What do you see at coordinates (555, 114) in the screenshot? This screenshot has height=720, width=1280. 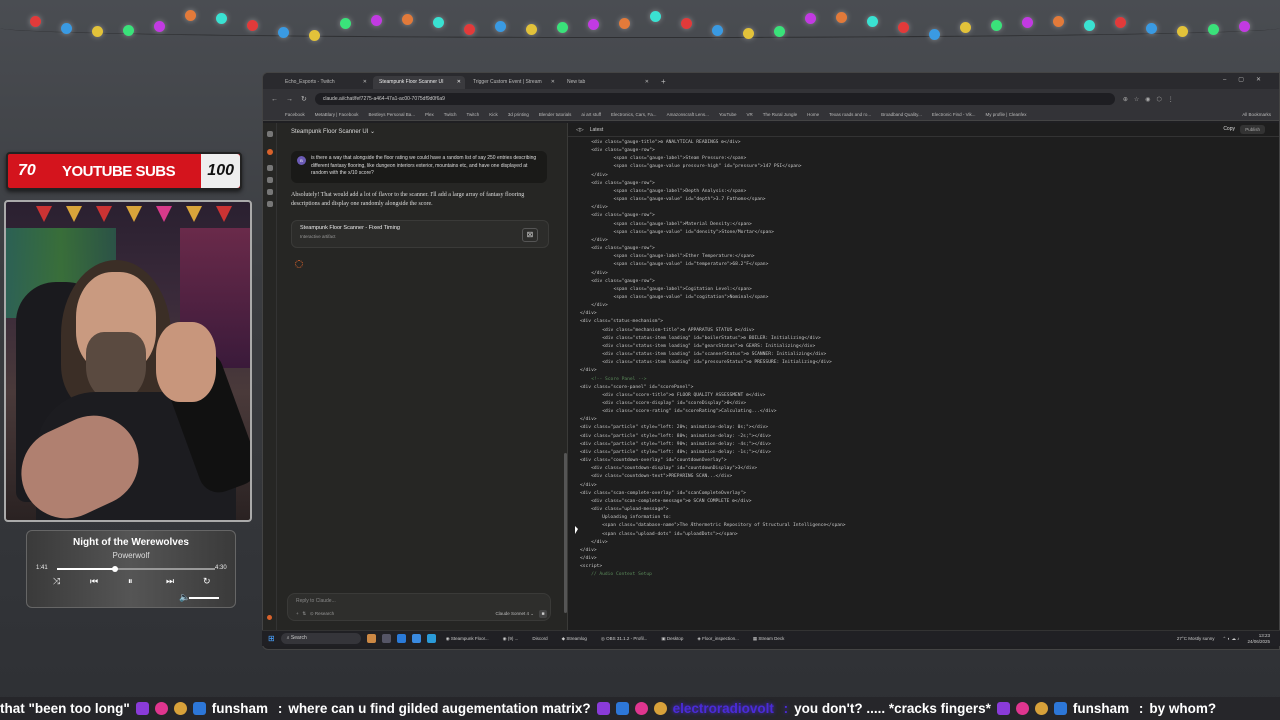 I see `bookmark-item: Blender tutorials` at bounding box center [555, 114].